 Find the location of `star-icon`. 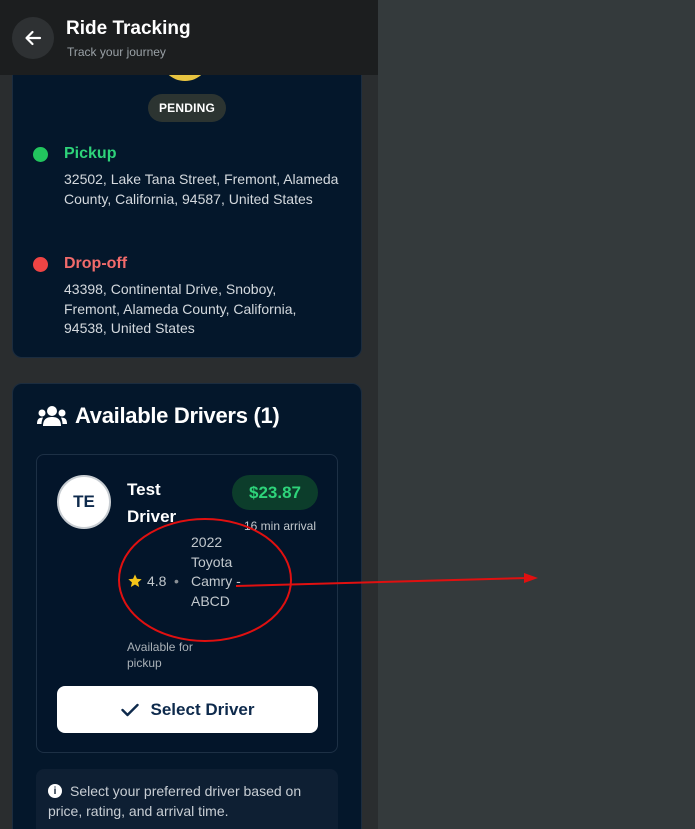

star-icon is located at coordinates (135, 580).